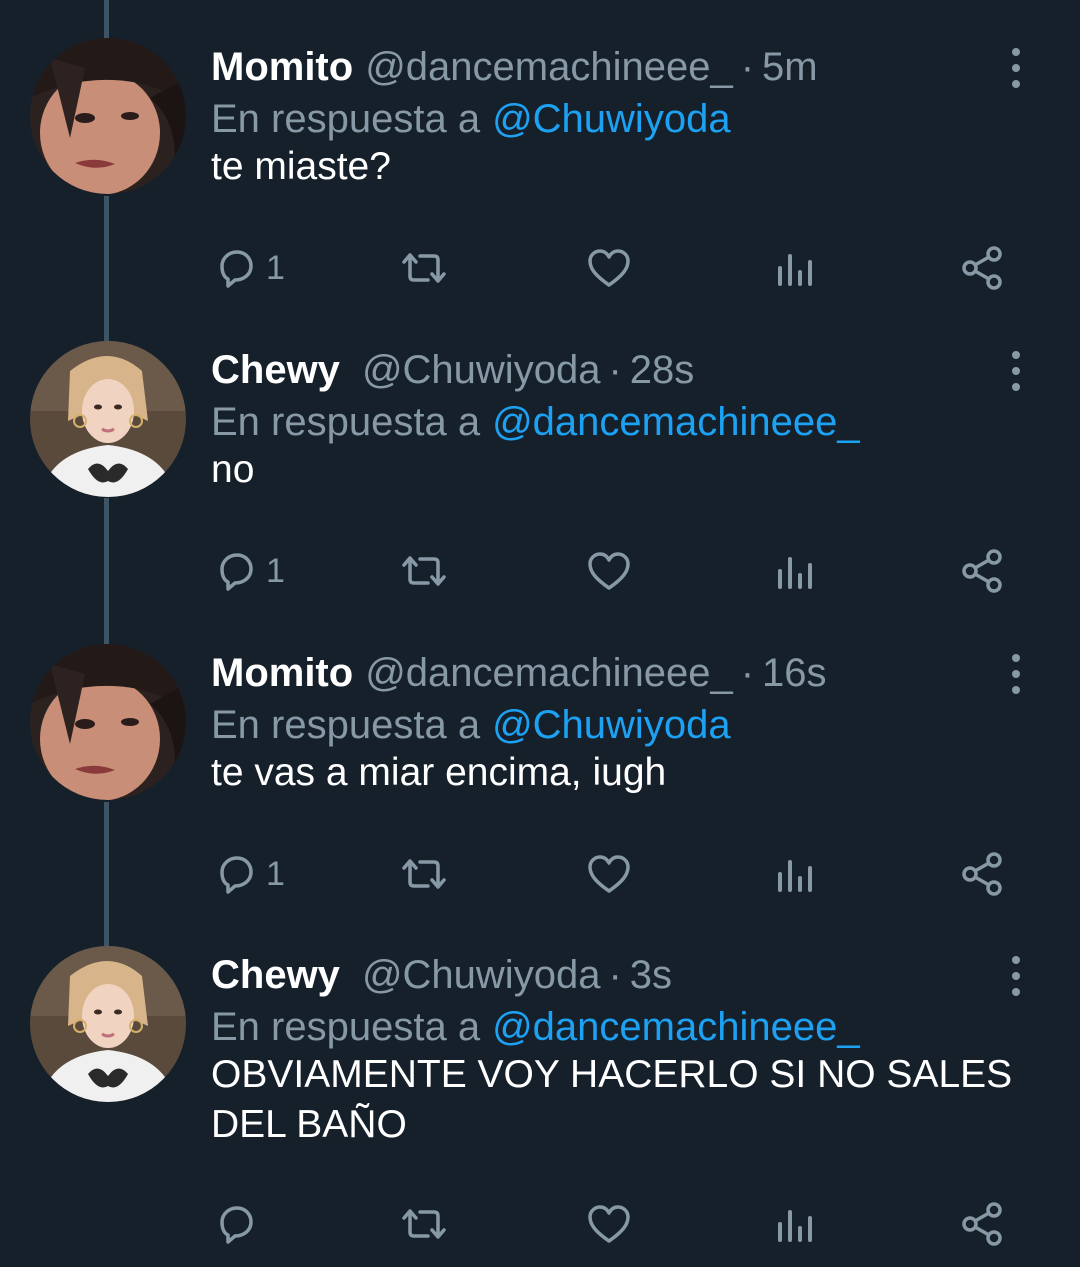  I want to click on tweet-text: no, so click(233, 469).